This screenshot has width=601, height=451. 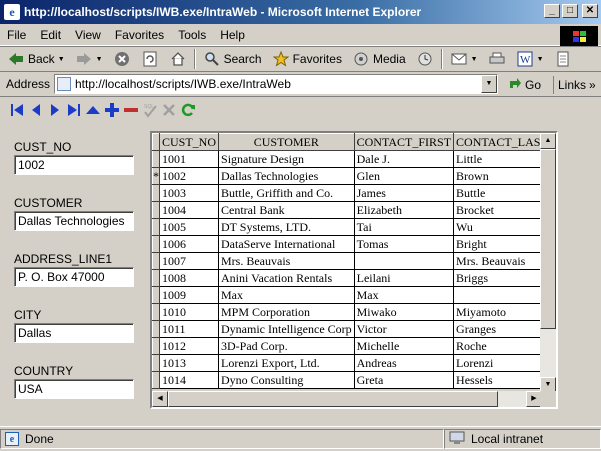 I want to click on first-record-button, so click(x=17, y=109).